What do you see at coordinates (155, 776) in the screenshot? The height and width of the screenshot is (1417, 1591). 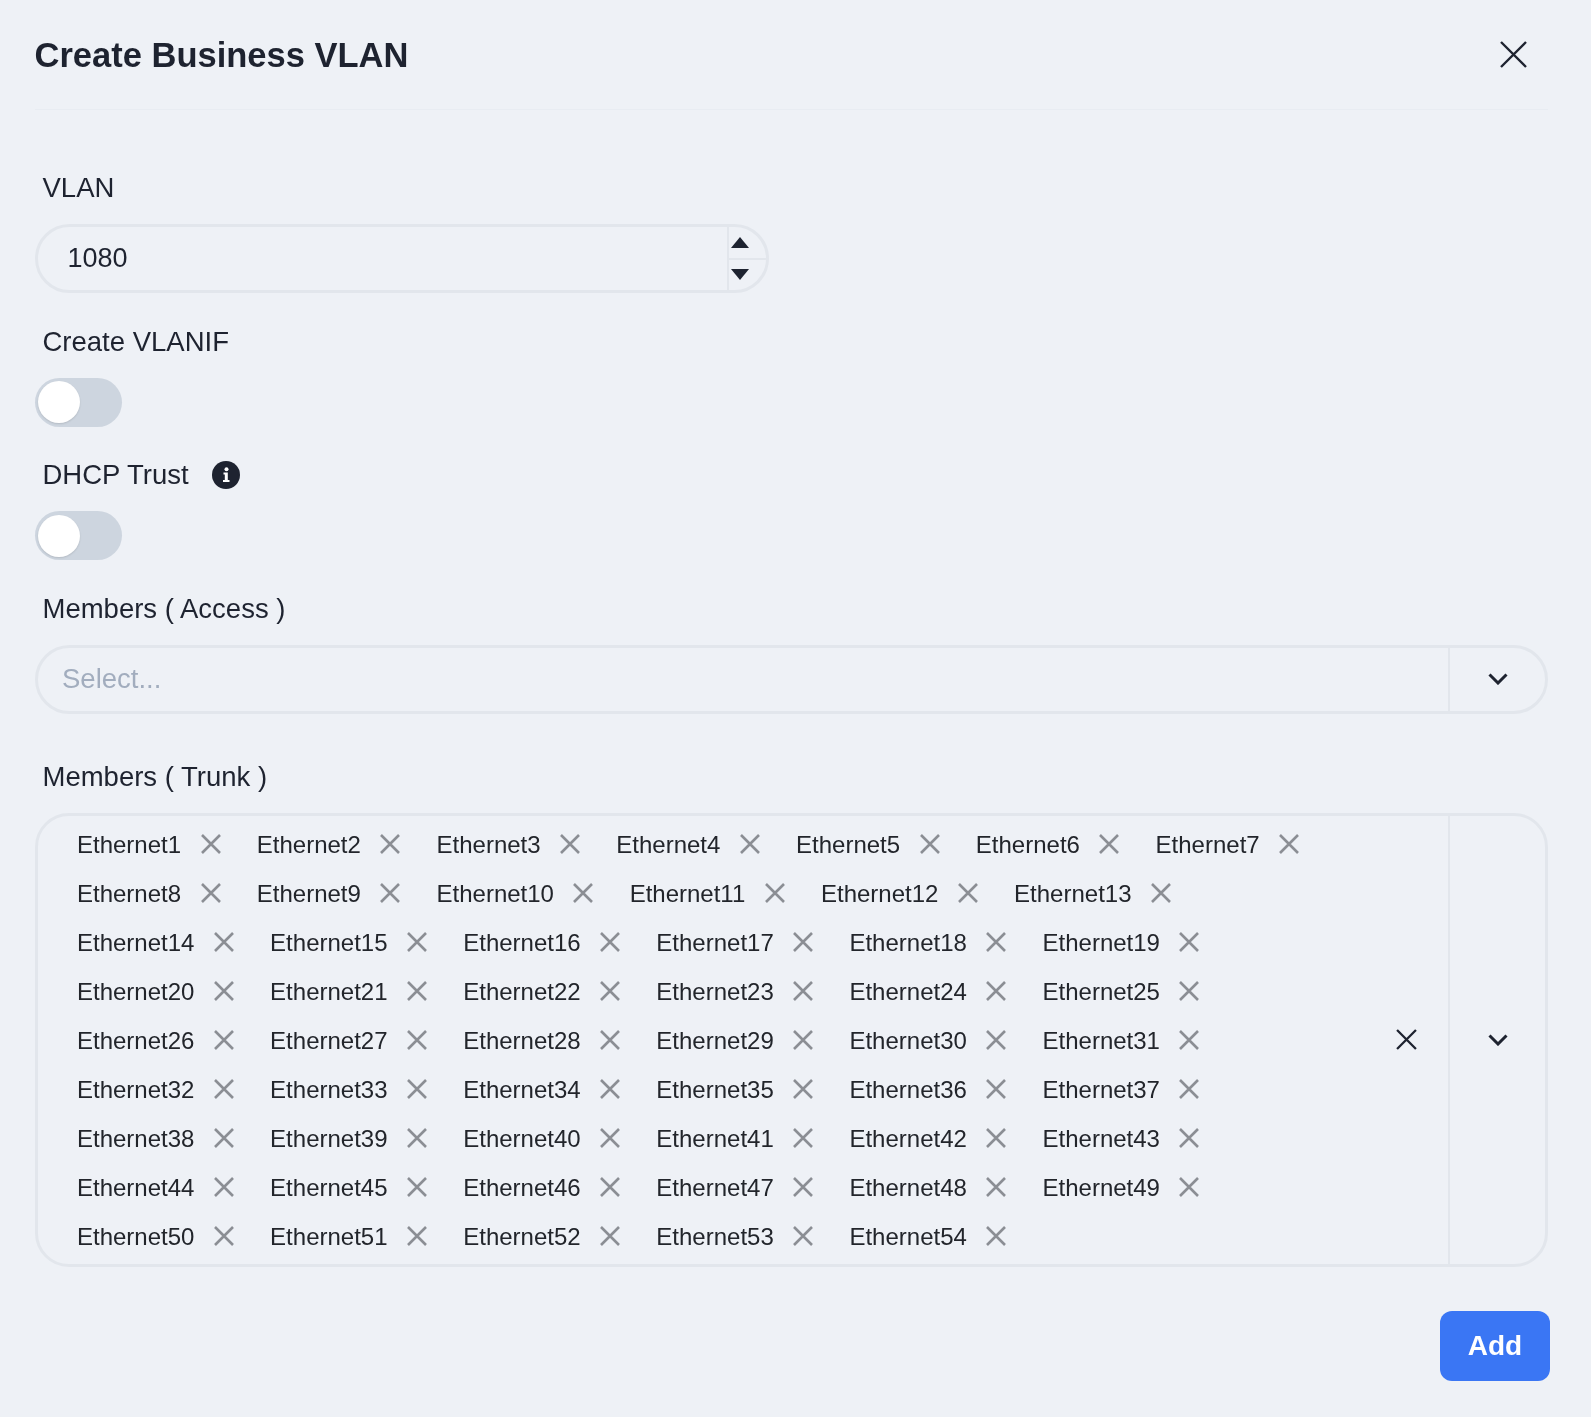 I see `field-label: Members ( Trunk )` at bounding box center [155, 776].